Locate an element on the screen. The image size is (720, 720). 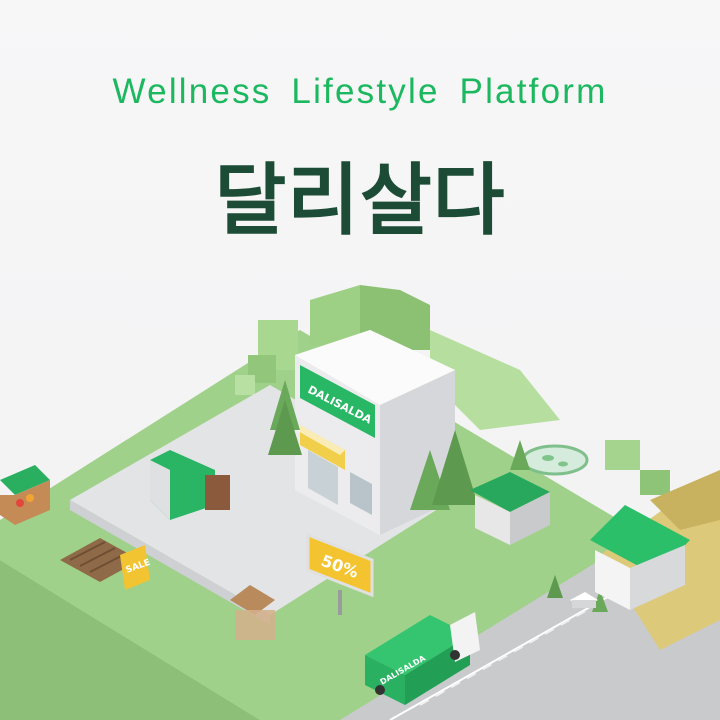
pond is located at coordinates (555, 460).